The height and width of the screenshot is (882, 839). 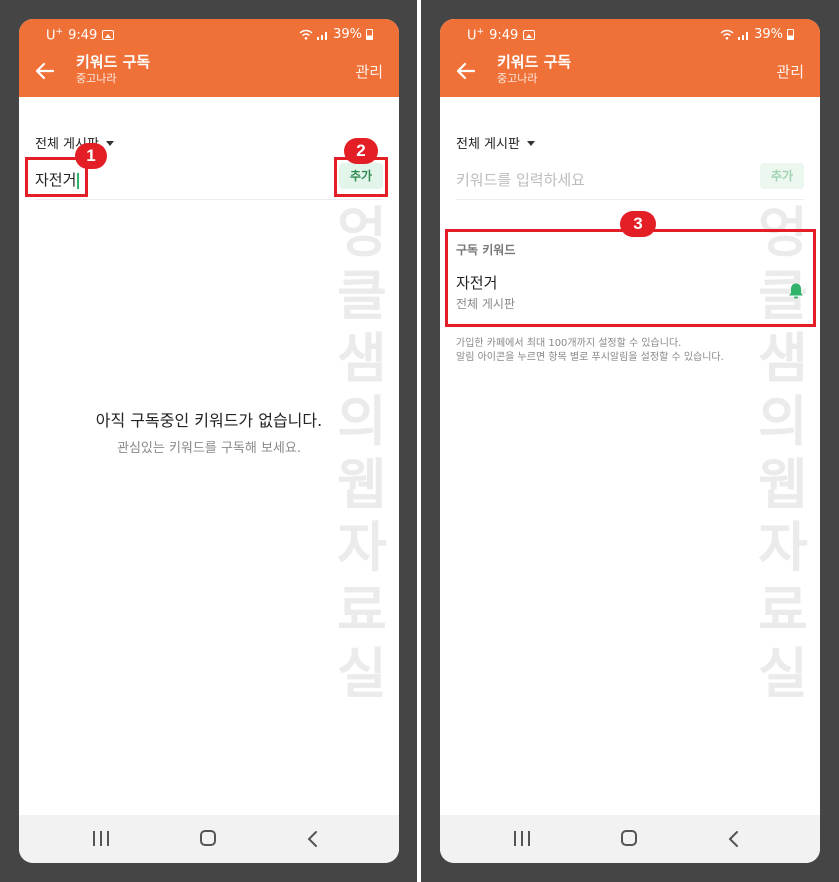 I want to click on empty-state-subtitle: 관심있는 키워드를 구독해 보세요., so click(x=209, y=448).